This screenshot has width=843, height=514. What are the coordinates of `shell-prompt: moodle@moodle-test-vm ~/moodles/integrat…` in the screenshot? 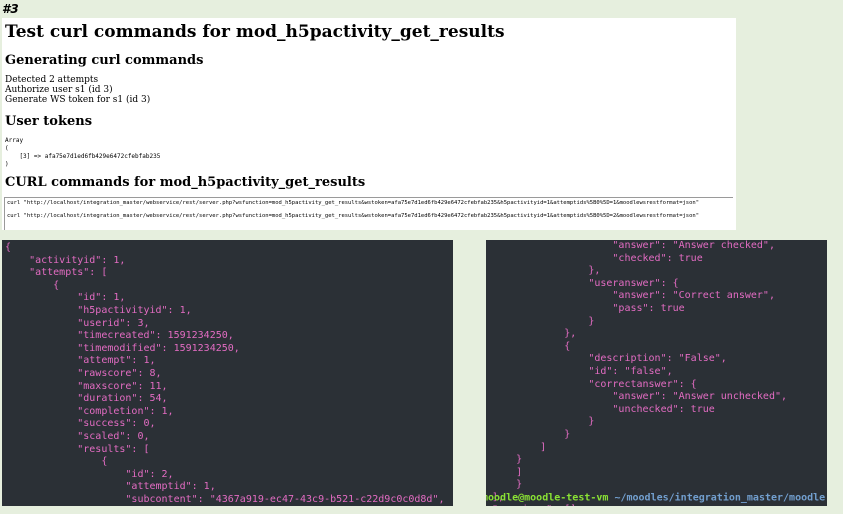 It's located at (656, 497).